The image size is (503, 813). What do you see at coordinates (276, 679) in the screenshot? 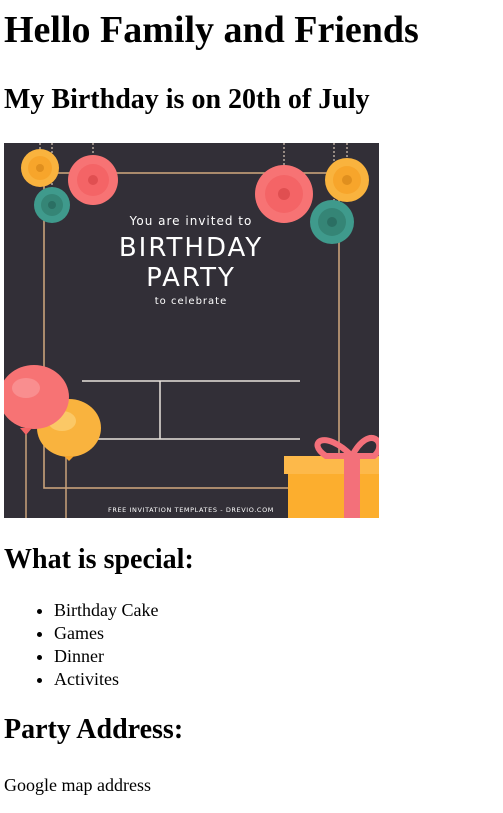
I see `list-item: Activites` at bounding box center [276, 679].